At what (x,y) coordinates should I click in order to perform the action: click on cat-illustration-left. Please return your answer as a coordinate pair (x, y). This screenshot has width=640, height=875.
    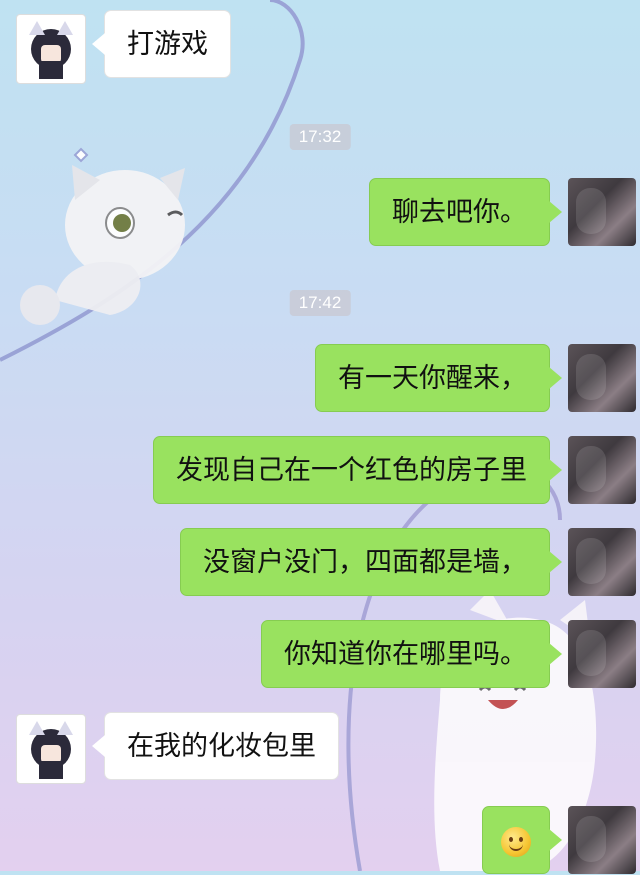
    Looking at the image, I should click on (102, 236).